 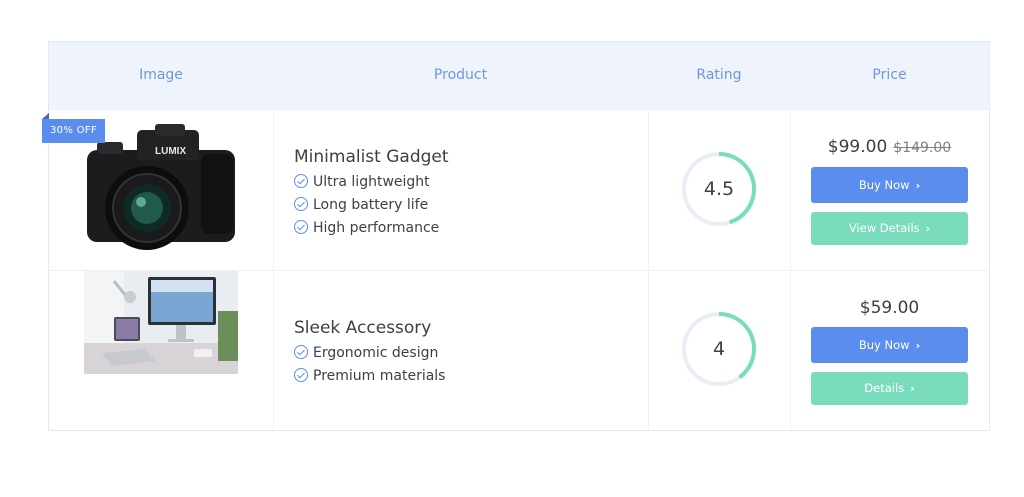 I want to click on table-header: Image Product Rating Price, so click(x=519, y=75).